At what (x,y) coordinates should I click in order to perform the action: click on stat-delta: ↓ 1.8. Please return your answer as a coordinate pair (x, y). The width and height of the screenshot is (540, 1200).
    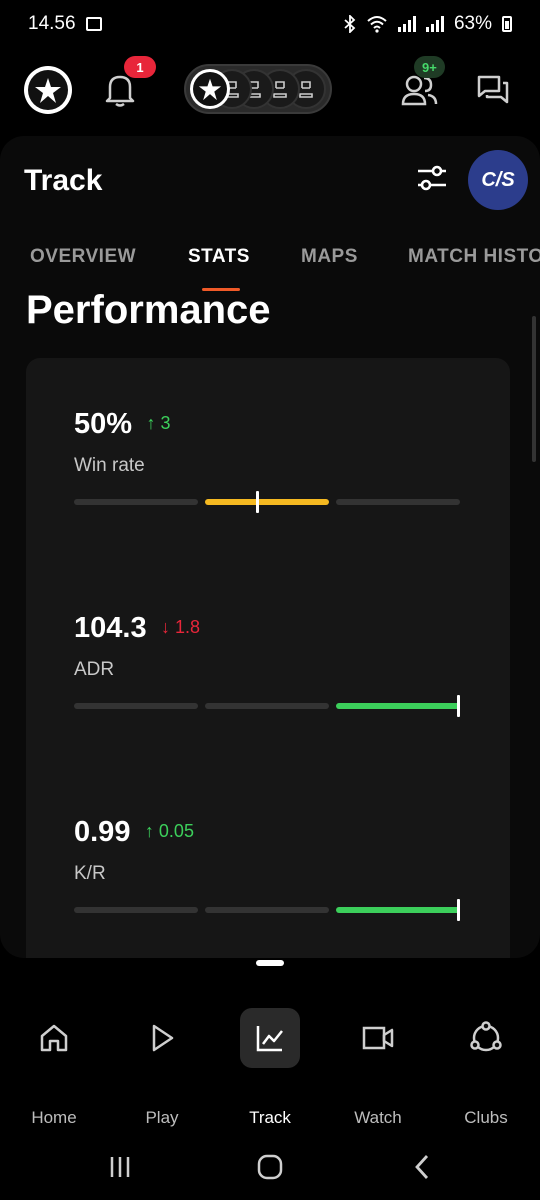
    Looking at the image, I should click on (181, 627).